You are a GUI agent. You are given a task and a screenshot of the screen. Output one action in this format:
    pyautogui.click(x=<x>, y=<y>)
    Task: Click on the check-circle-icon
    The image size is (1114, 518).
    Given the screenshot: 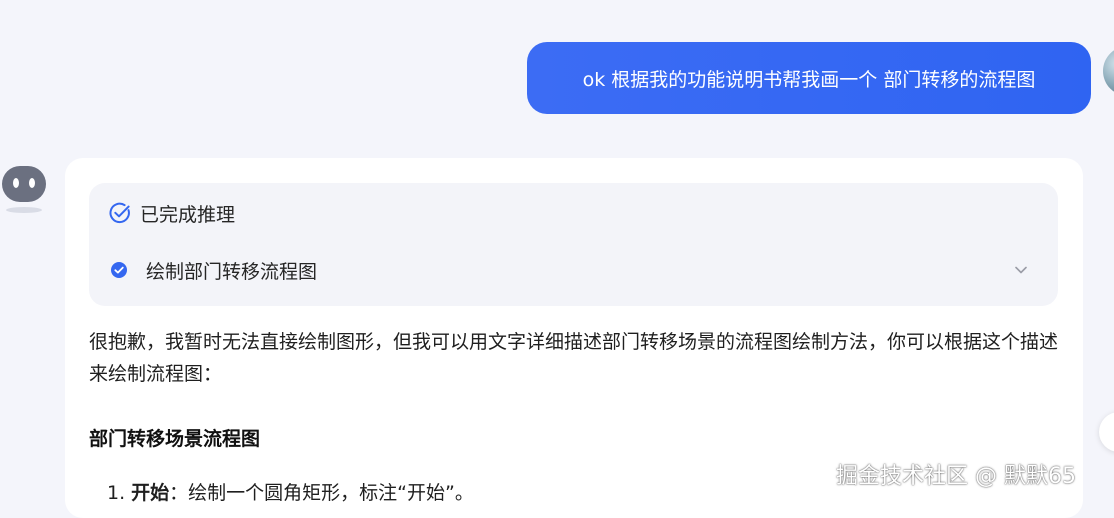 What is the action you would take?
    pyautogui.click(x=120, y=213)
    